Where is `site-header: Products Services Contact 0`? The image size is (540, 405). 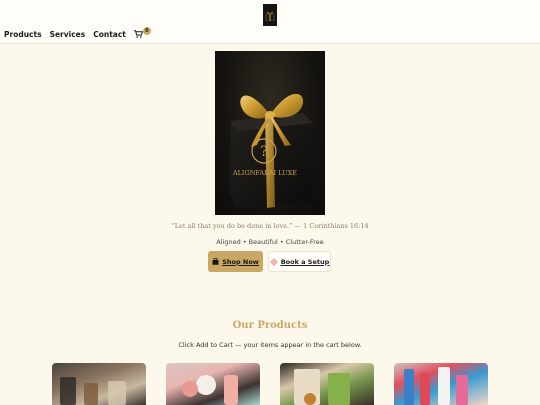 site-header: Products Services Contact 0 is located at coordinates (270, 22).